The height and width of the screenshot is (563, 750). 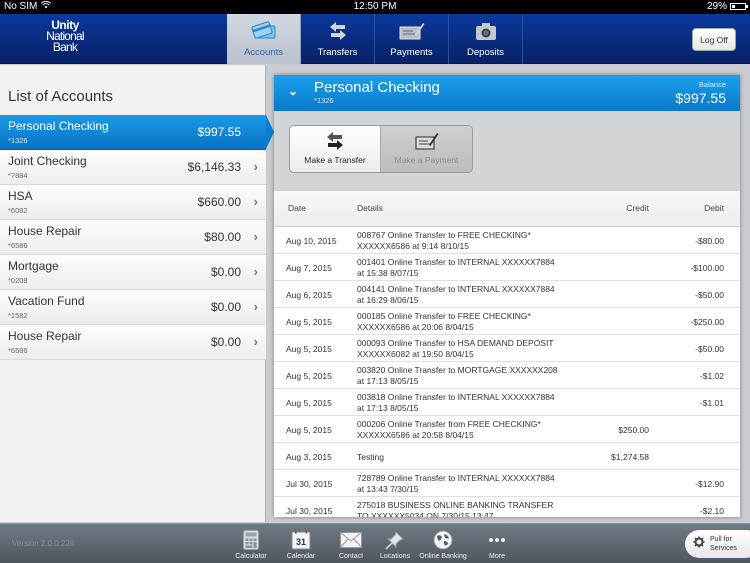 What do you see at coordinates (707, 322) in the screenshot?
I see `transaction-debit: -$250.00` at bounding box center [707, 322].